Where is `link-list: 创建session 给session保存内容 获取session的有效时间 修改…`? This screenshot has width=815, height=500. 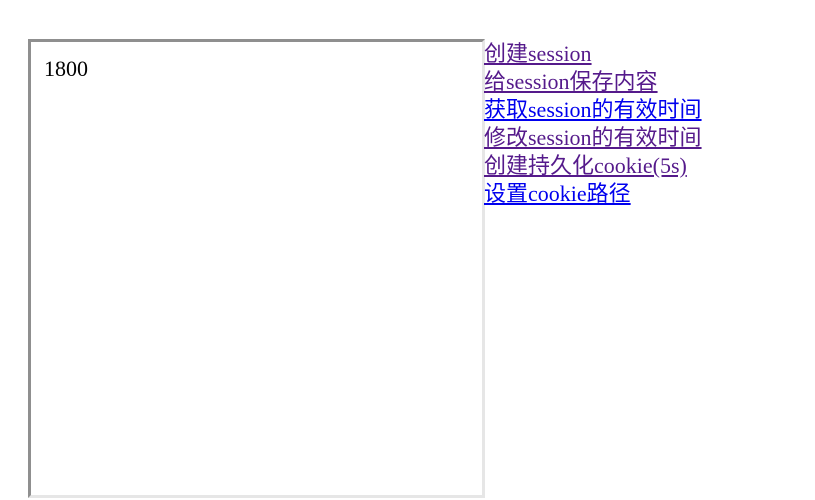
link-list: 创建session 给session保存内容 获取session的有效时间 修改… is located at coordinates (593, 124).